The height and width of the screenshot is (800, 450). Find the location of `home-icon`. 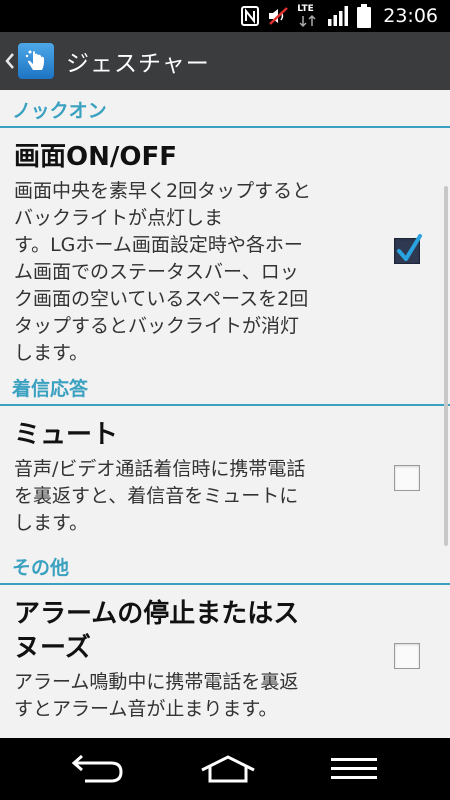

home-icon is located at coordinates (228, 769).